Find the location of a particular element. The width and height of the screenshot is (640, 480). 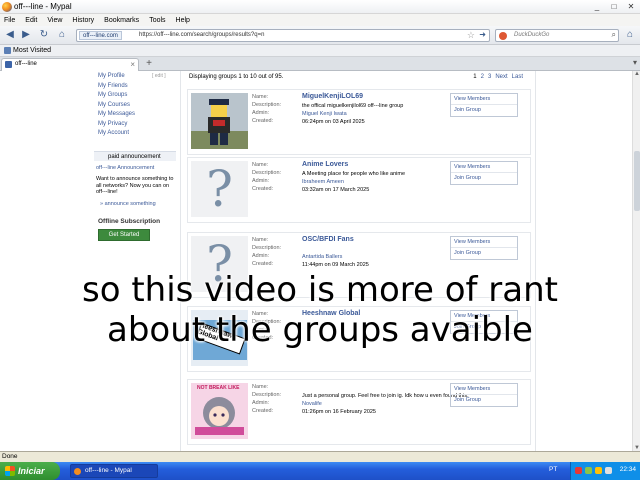

maximize-button: □ is located at coordinates (614, 6).